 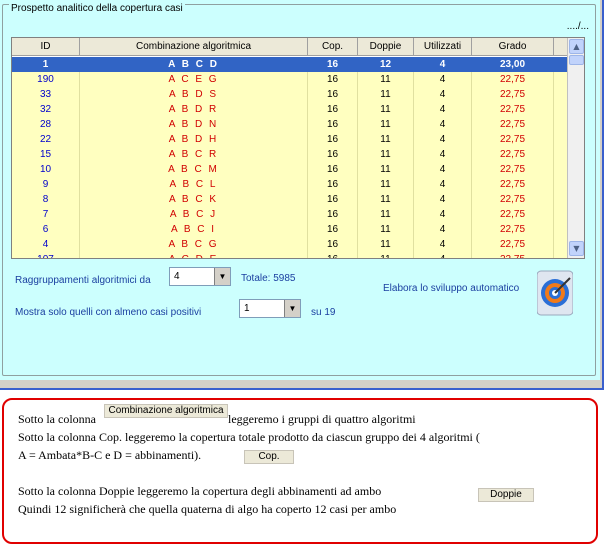 I want to click on cell-combinazione: A B C L, so click(x=194, y=184).